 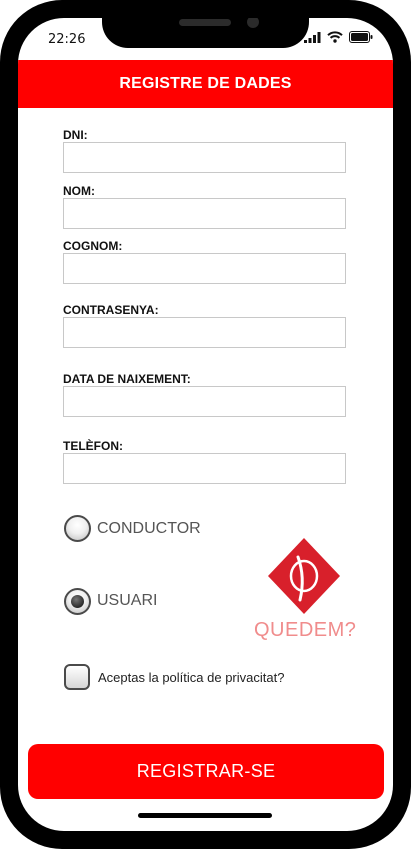 What do you see at coordinates (79, 191) in the screenshot?
I see `nom-label: NOM:` at bounding box center [79, 191].